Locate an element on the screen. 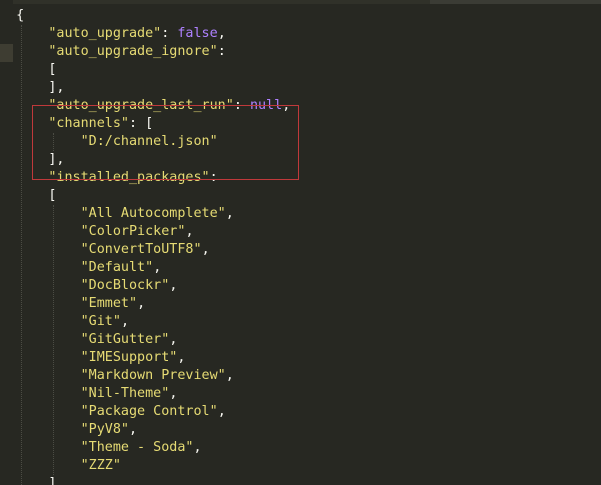  string-token: "Package Control" is located at coordinates (149, 411).